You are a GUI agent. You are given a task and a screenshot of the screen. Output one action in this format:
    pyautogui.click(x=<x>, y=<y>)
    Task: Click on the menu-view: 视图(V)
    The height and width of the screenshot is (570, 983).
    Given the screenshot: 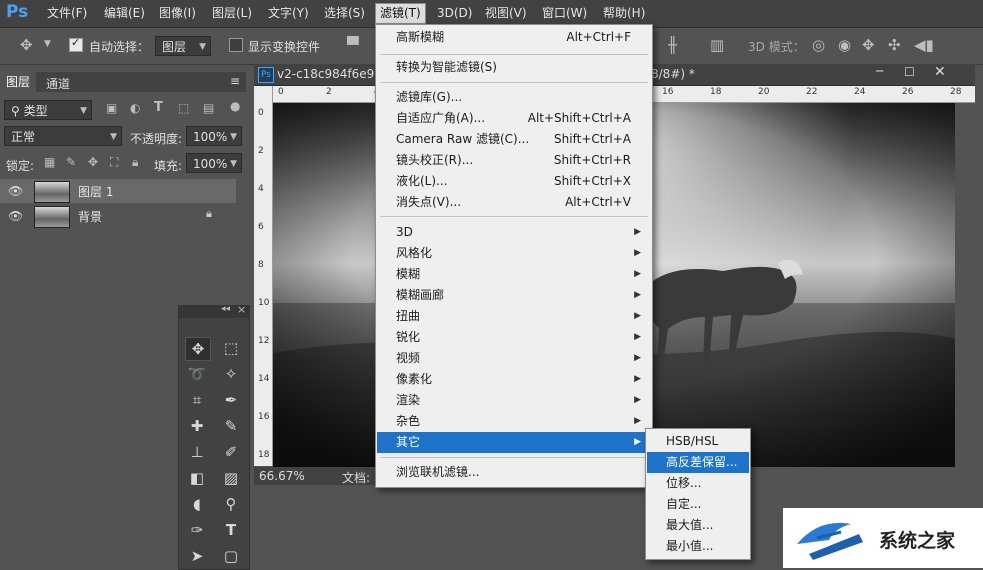 What is the action you would take?
    pyautogui.click(x=506, y=13)
    